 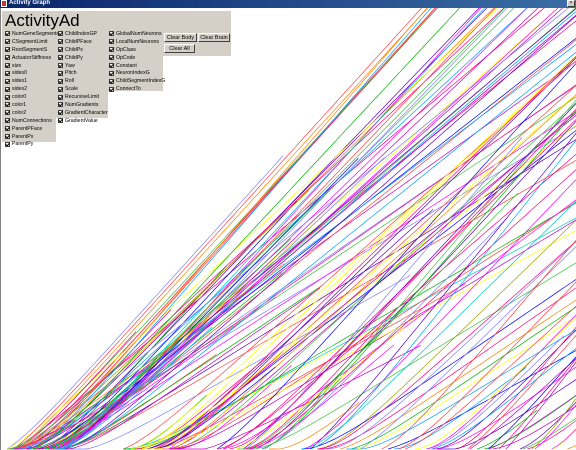 I want to click on checkbox-item: GradientCharacter, so click(x=83, y=113).